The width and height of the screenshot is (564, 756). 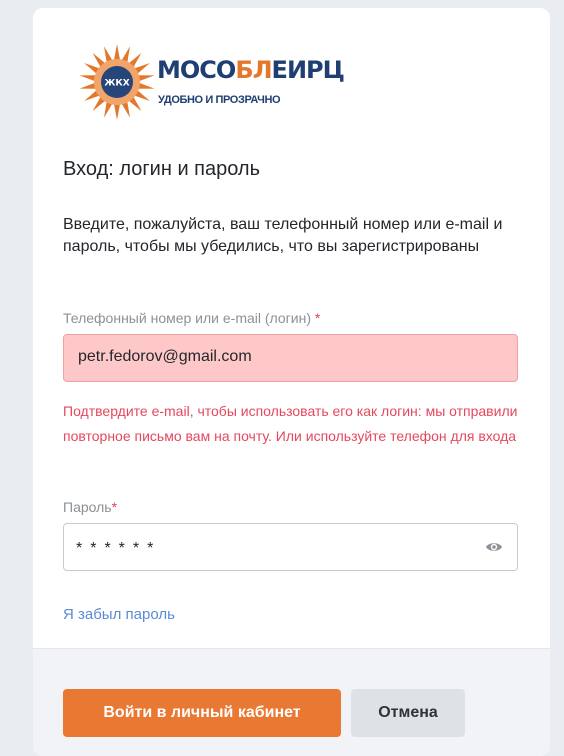 What do you see at coordinates (251, 70) in the screenshot?
I see `brand-name: МОСОБЛЕИРЦ` at bounding box center [251, 70].